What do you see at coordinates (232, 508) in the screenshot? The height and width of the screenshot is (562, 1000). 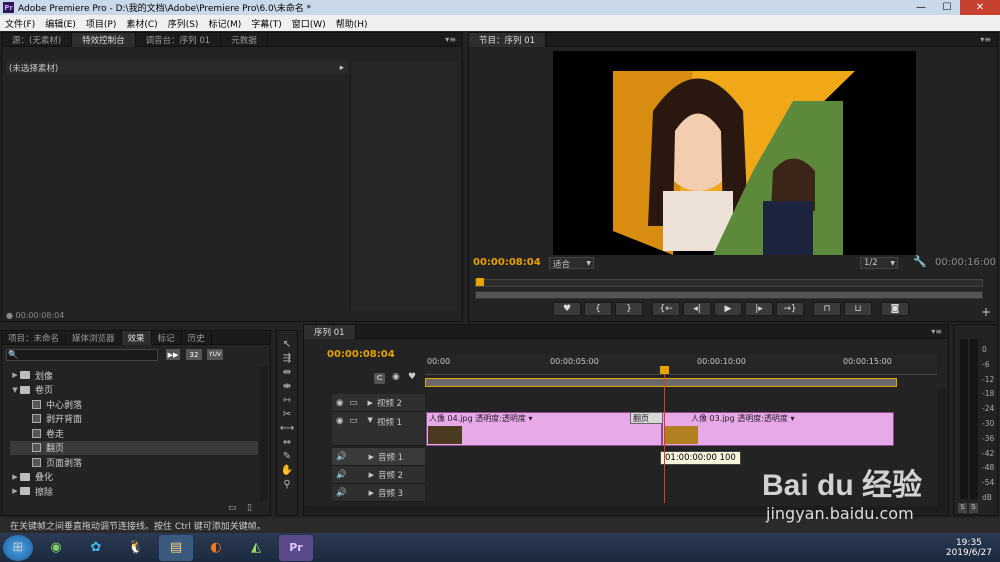 I see `new-folder-icon: ▭` at bounding box center [232, 508].